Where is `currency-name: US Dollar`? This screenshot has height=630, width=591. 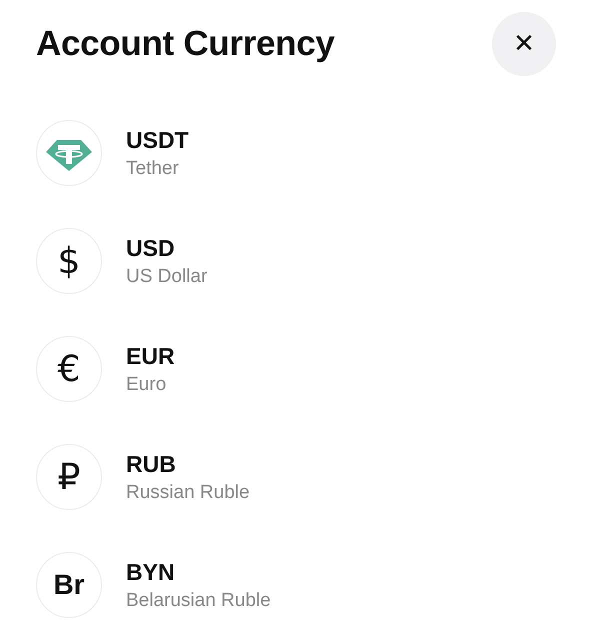 currency-name: US Dollar is located at coordinates (167, 277).